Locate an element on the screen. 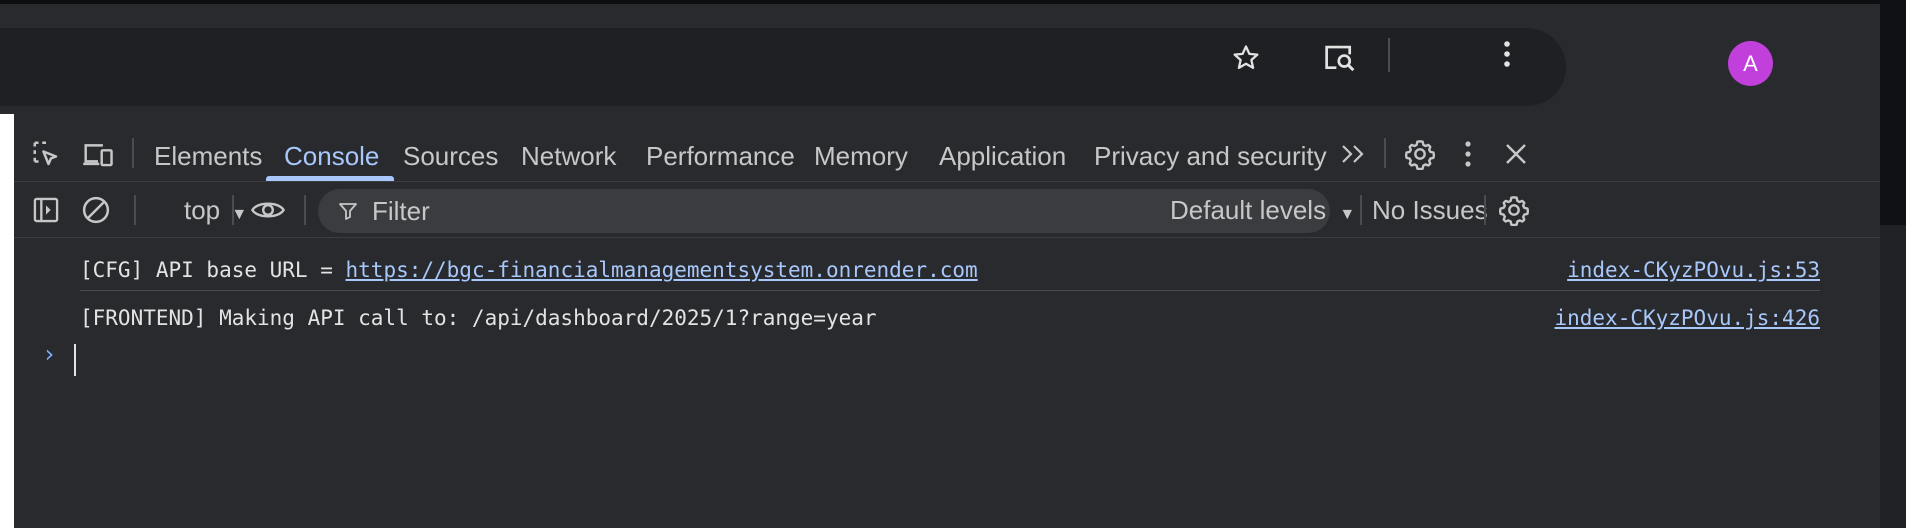 The height and width of the screenshot is (528, 1906). tab-network: Network is located at coordinates (568, 156).